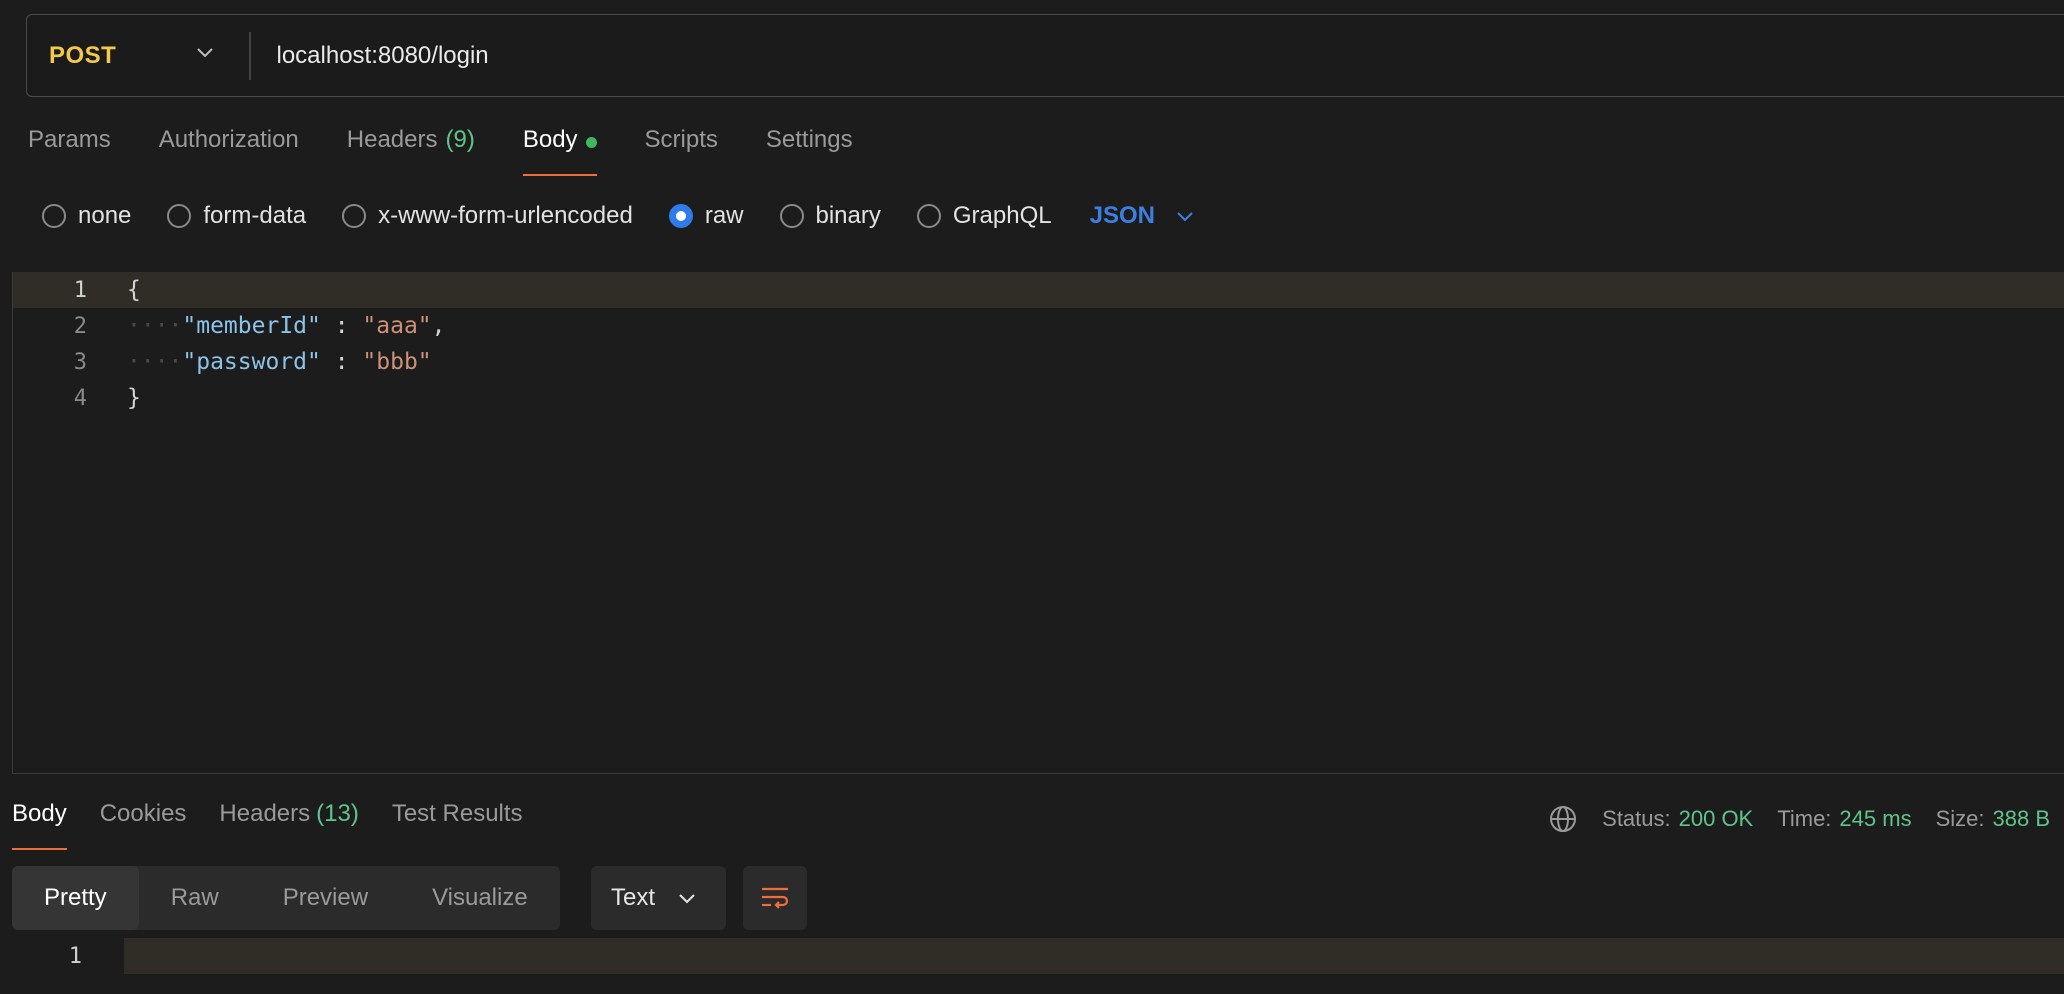  I want to click on body-type-urlencoded: x-www-form-urlencoded, so click(487, 216).